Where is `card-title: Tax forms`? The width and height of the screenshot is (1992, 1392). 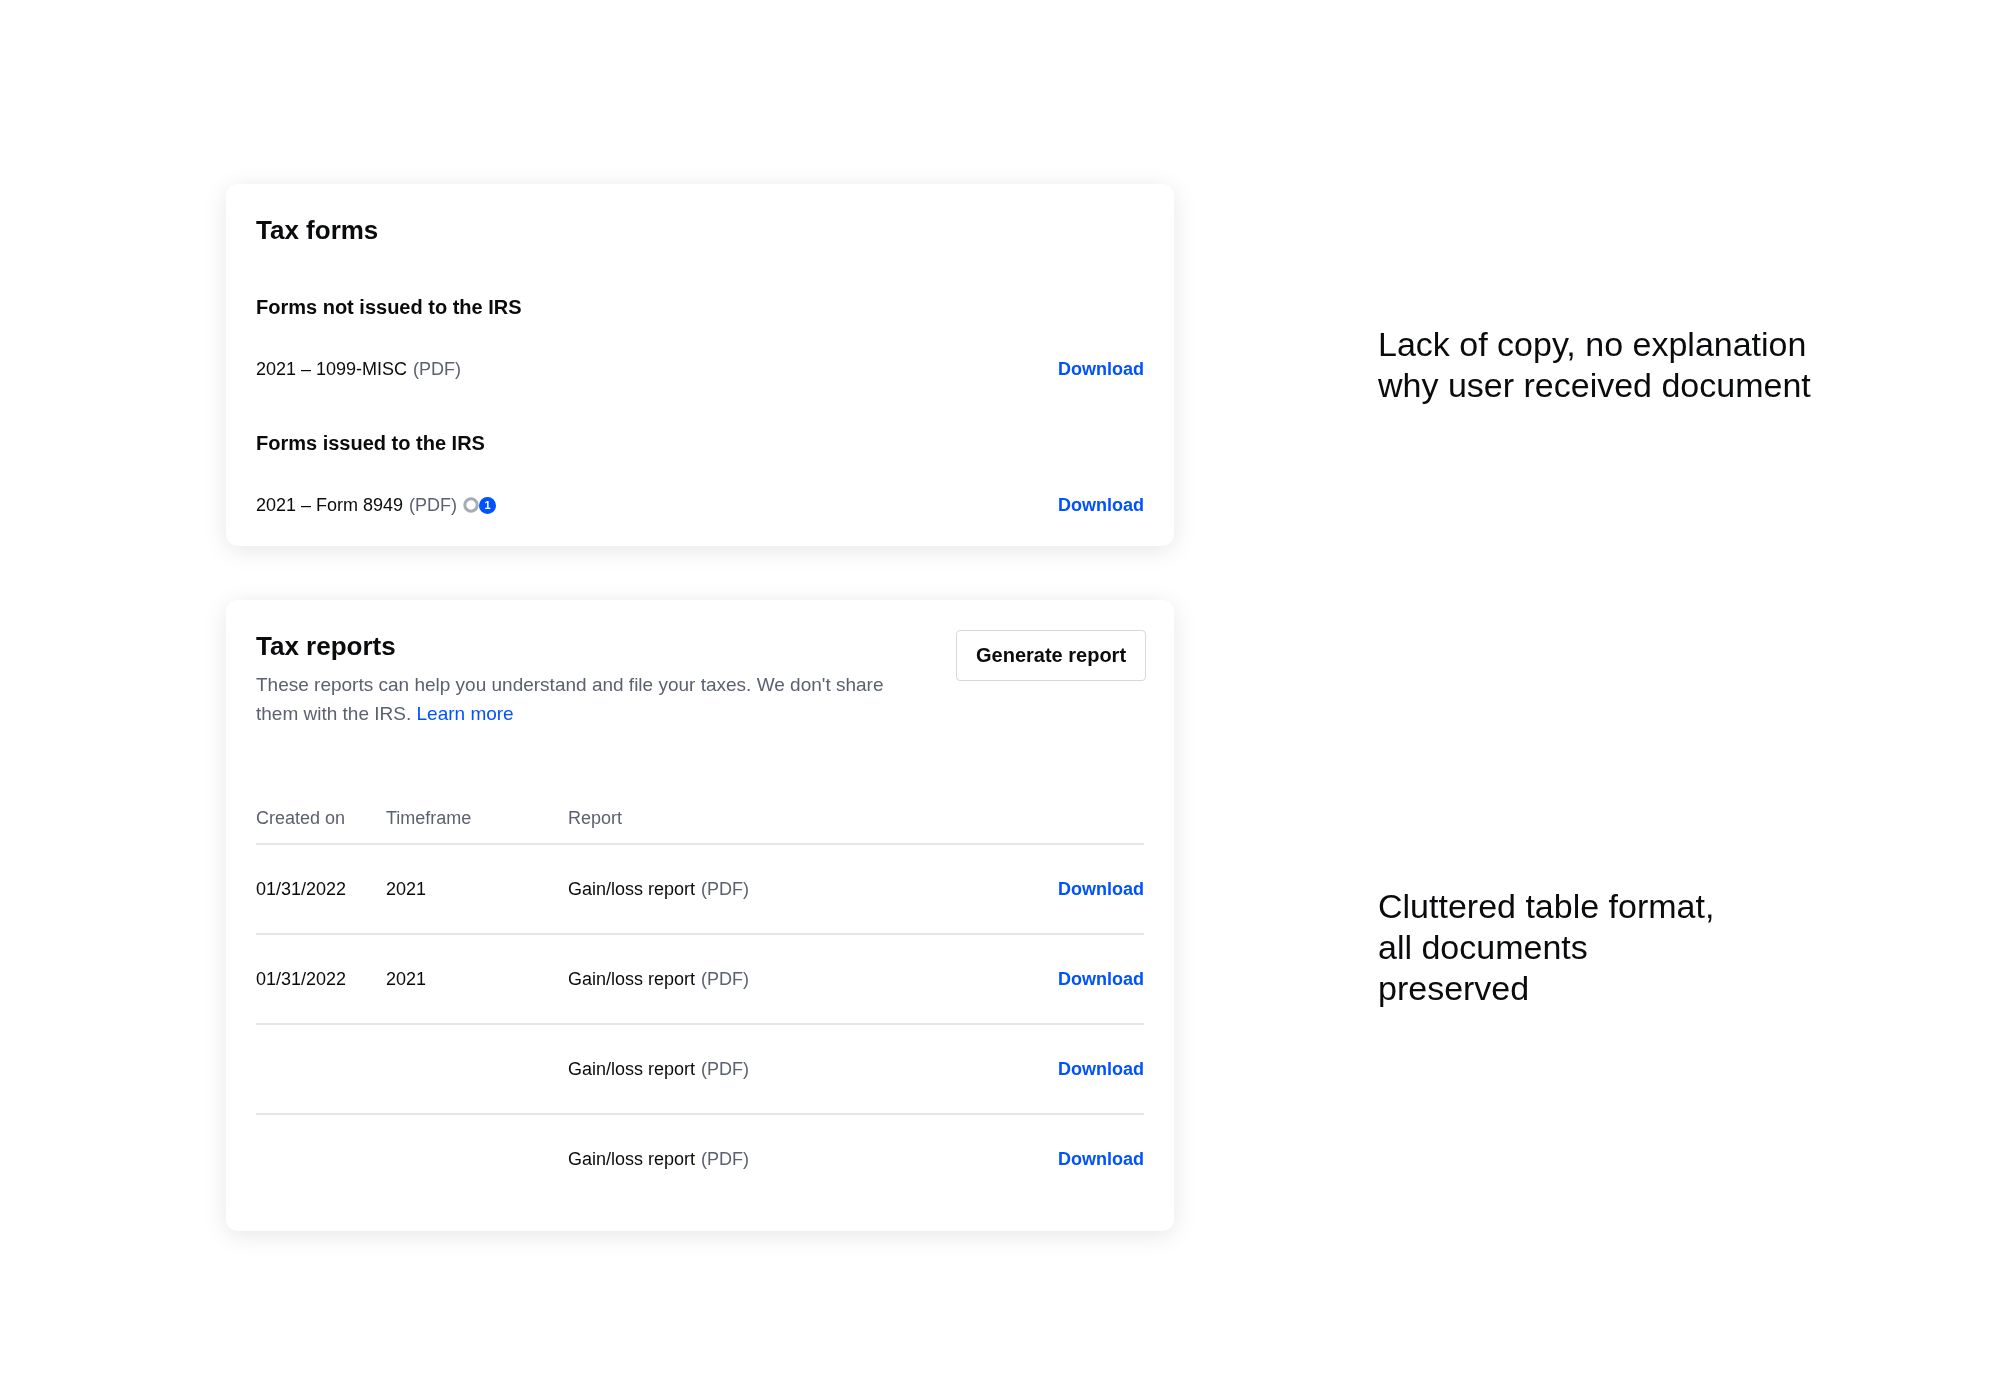 card-title: Tax forms is located at coordinates (318, 230).